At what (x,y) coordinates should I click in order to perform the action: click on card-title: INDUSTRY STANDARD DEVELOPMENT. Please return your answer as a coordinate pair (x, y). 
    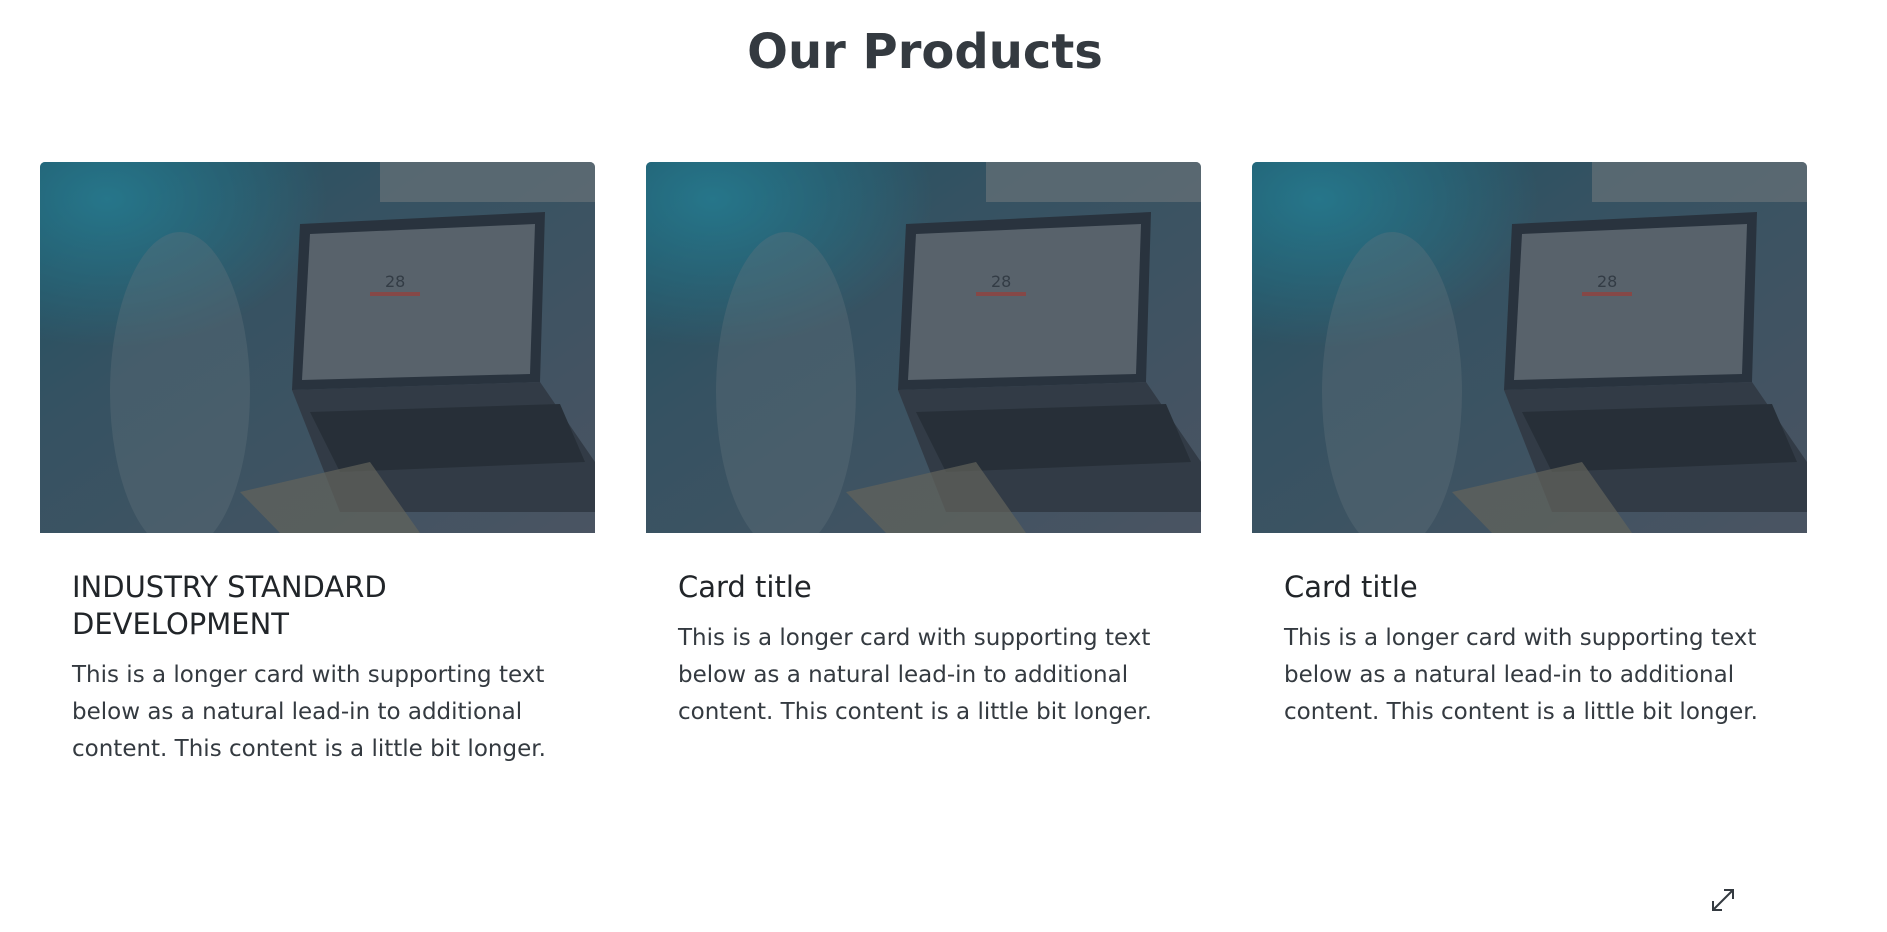
    Looking at the image, I should click on (229, 605).